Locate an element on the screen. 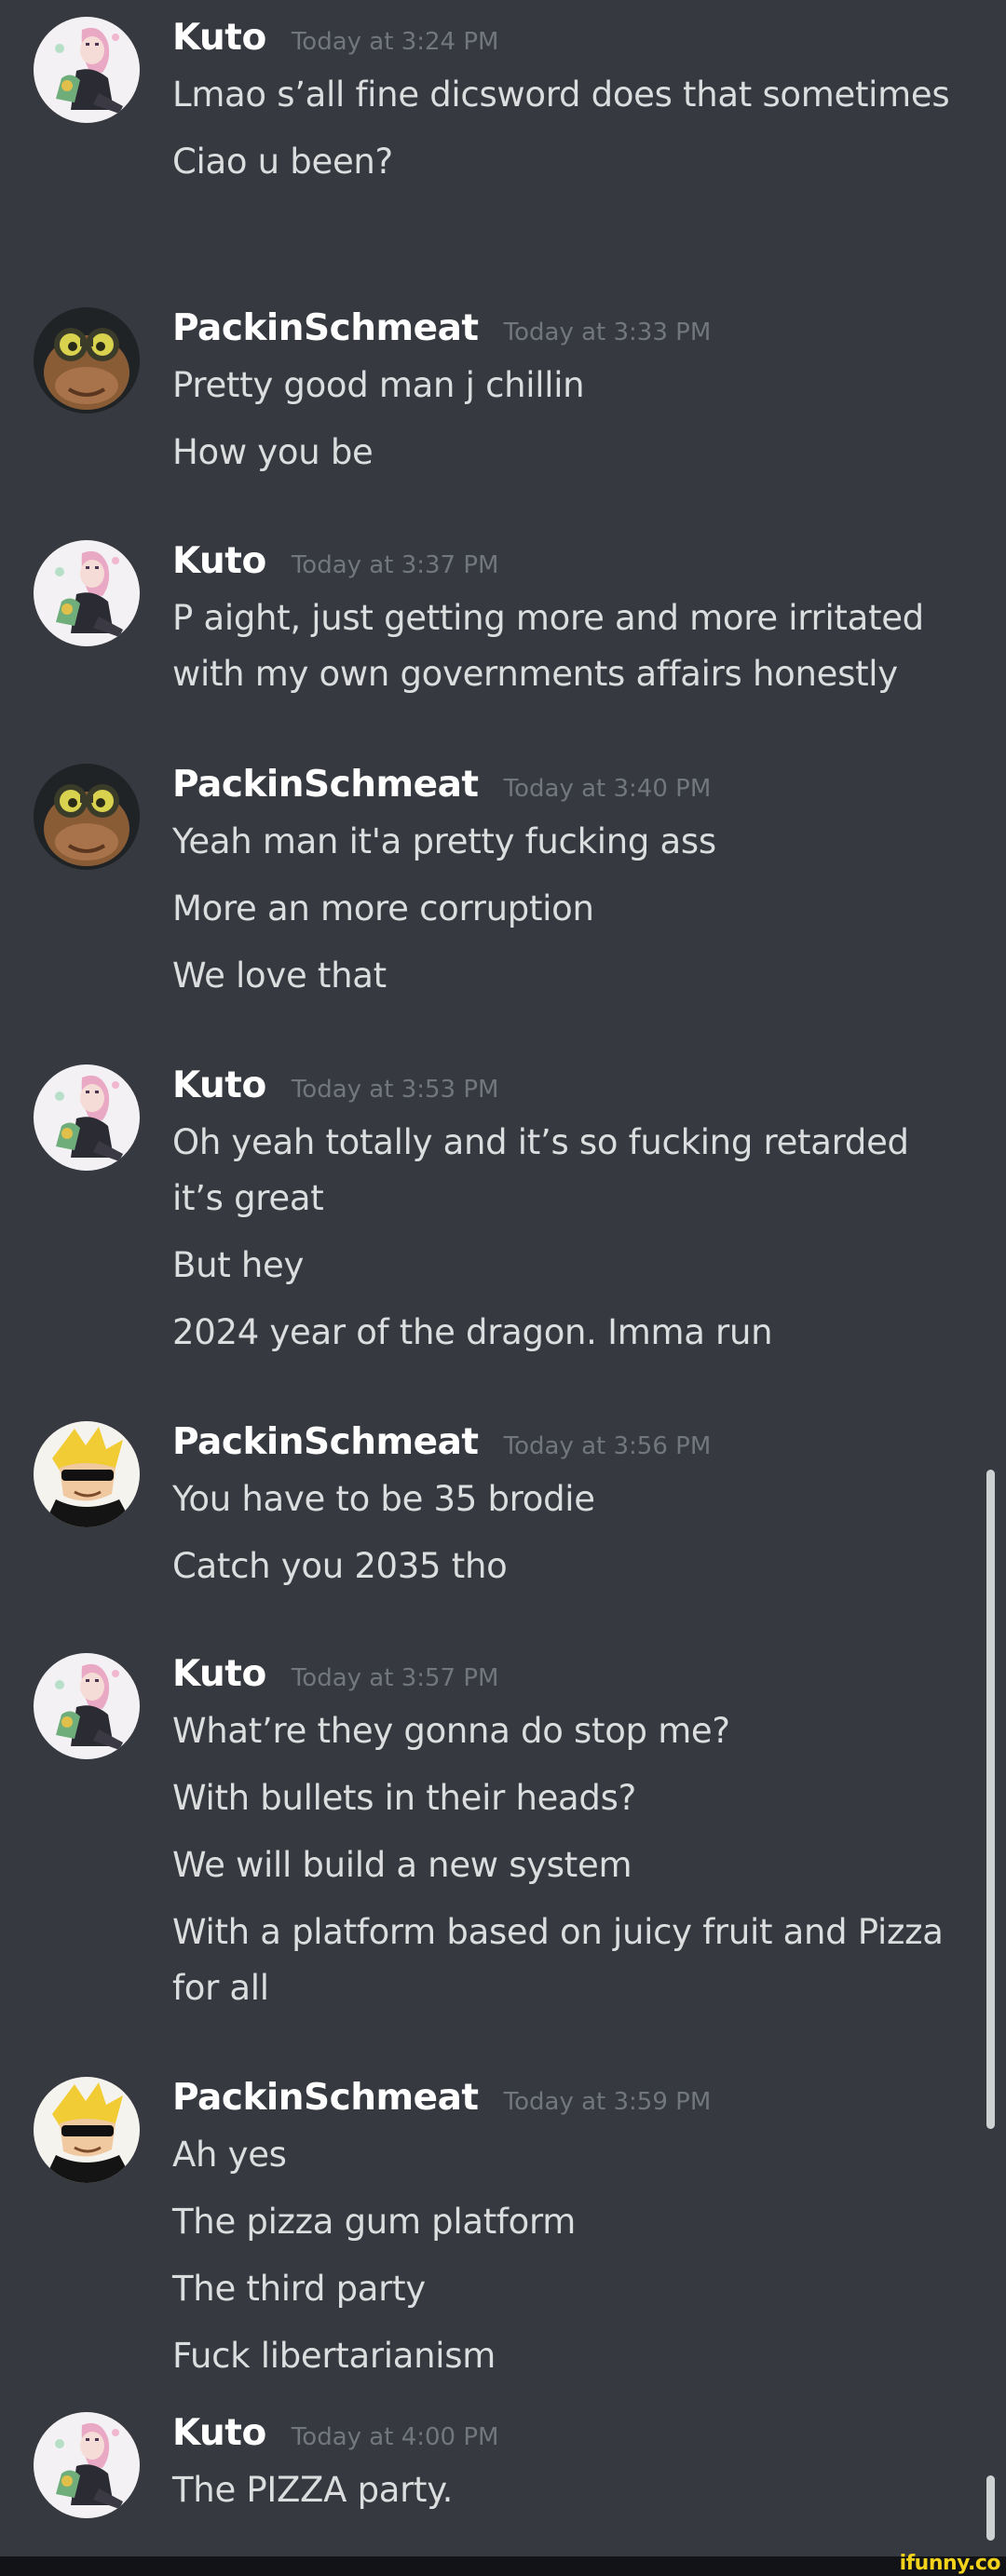 The image size is (1006, 2576). message-header: PackinSchmeat Today at 3:33 PM is located at coordinates (441, 332).